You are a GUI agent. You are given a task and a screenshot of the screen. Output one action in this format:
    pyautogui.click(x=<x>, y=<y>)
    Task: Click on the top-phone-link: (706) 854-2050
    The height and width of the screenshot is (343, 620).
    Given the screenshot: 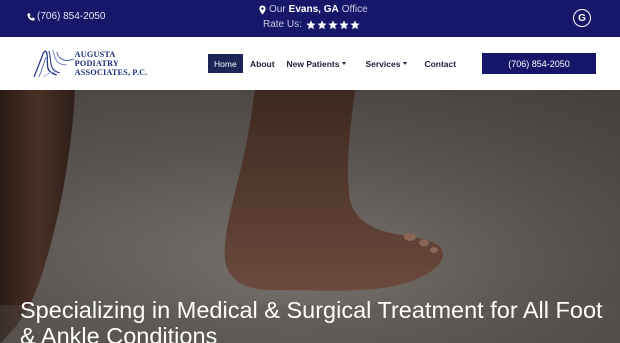 What is the action you would take?
    pyautogui.click(x=66, y=16)
    